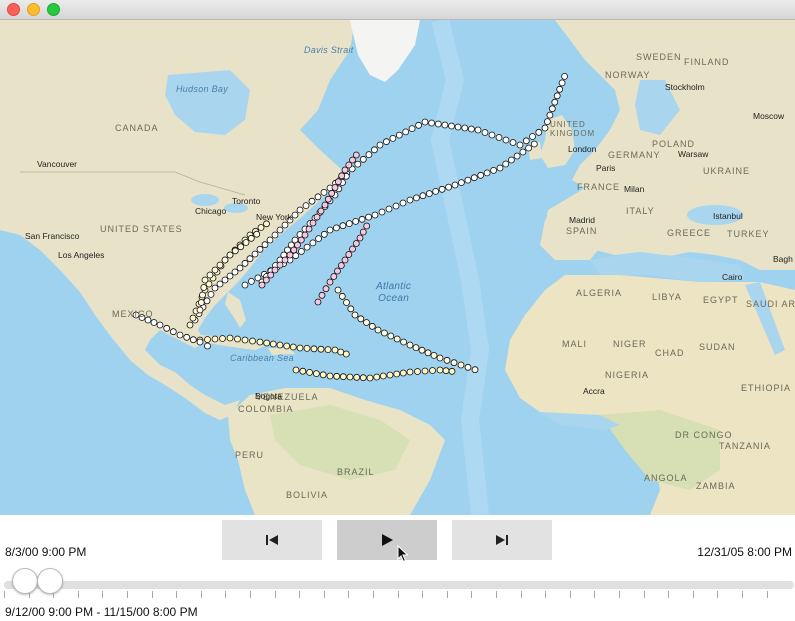  I want to click on skip-end-icon, so click(502, 540).